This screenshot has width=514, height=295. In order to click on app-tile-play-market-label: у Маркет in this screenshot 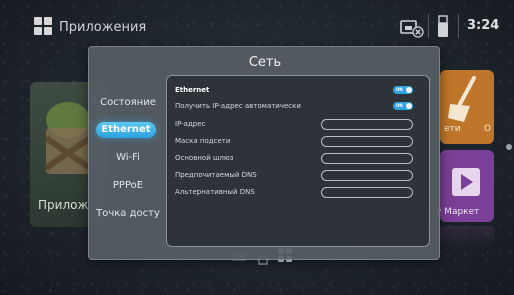, I will do `click(458, 212)`.